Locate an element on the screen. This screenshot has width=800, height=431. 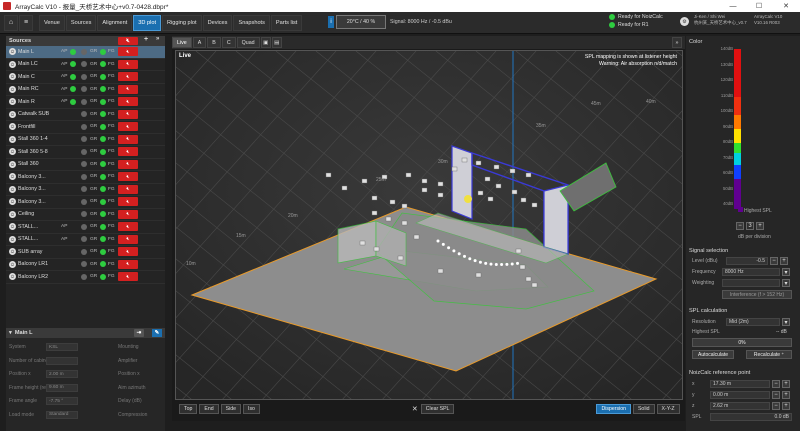
source-row: ⏻ Ceiling GR FG 🔇︎ is located at coordinates (85, 215).